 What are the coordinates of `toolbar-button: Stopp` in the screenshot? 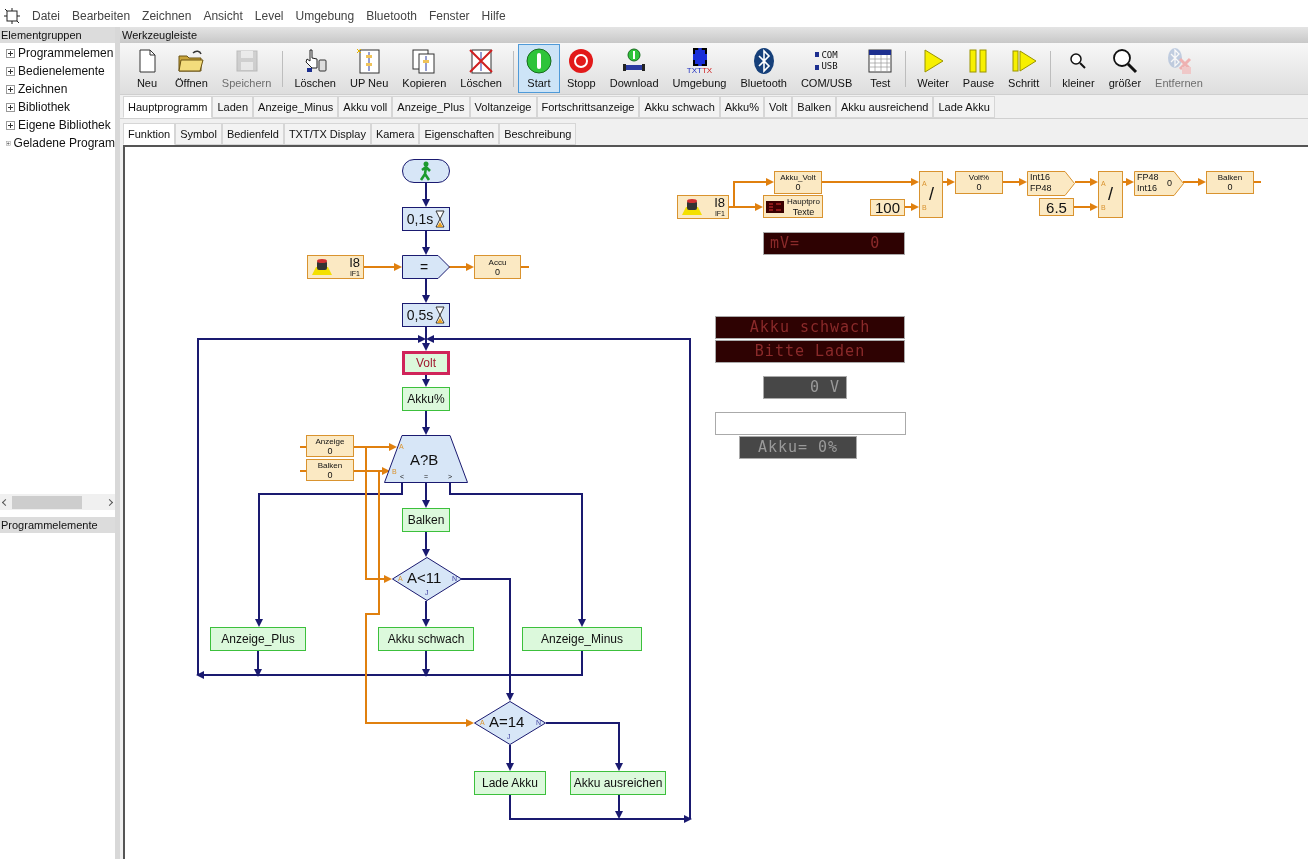 It's located at (581, 68).